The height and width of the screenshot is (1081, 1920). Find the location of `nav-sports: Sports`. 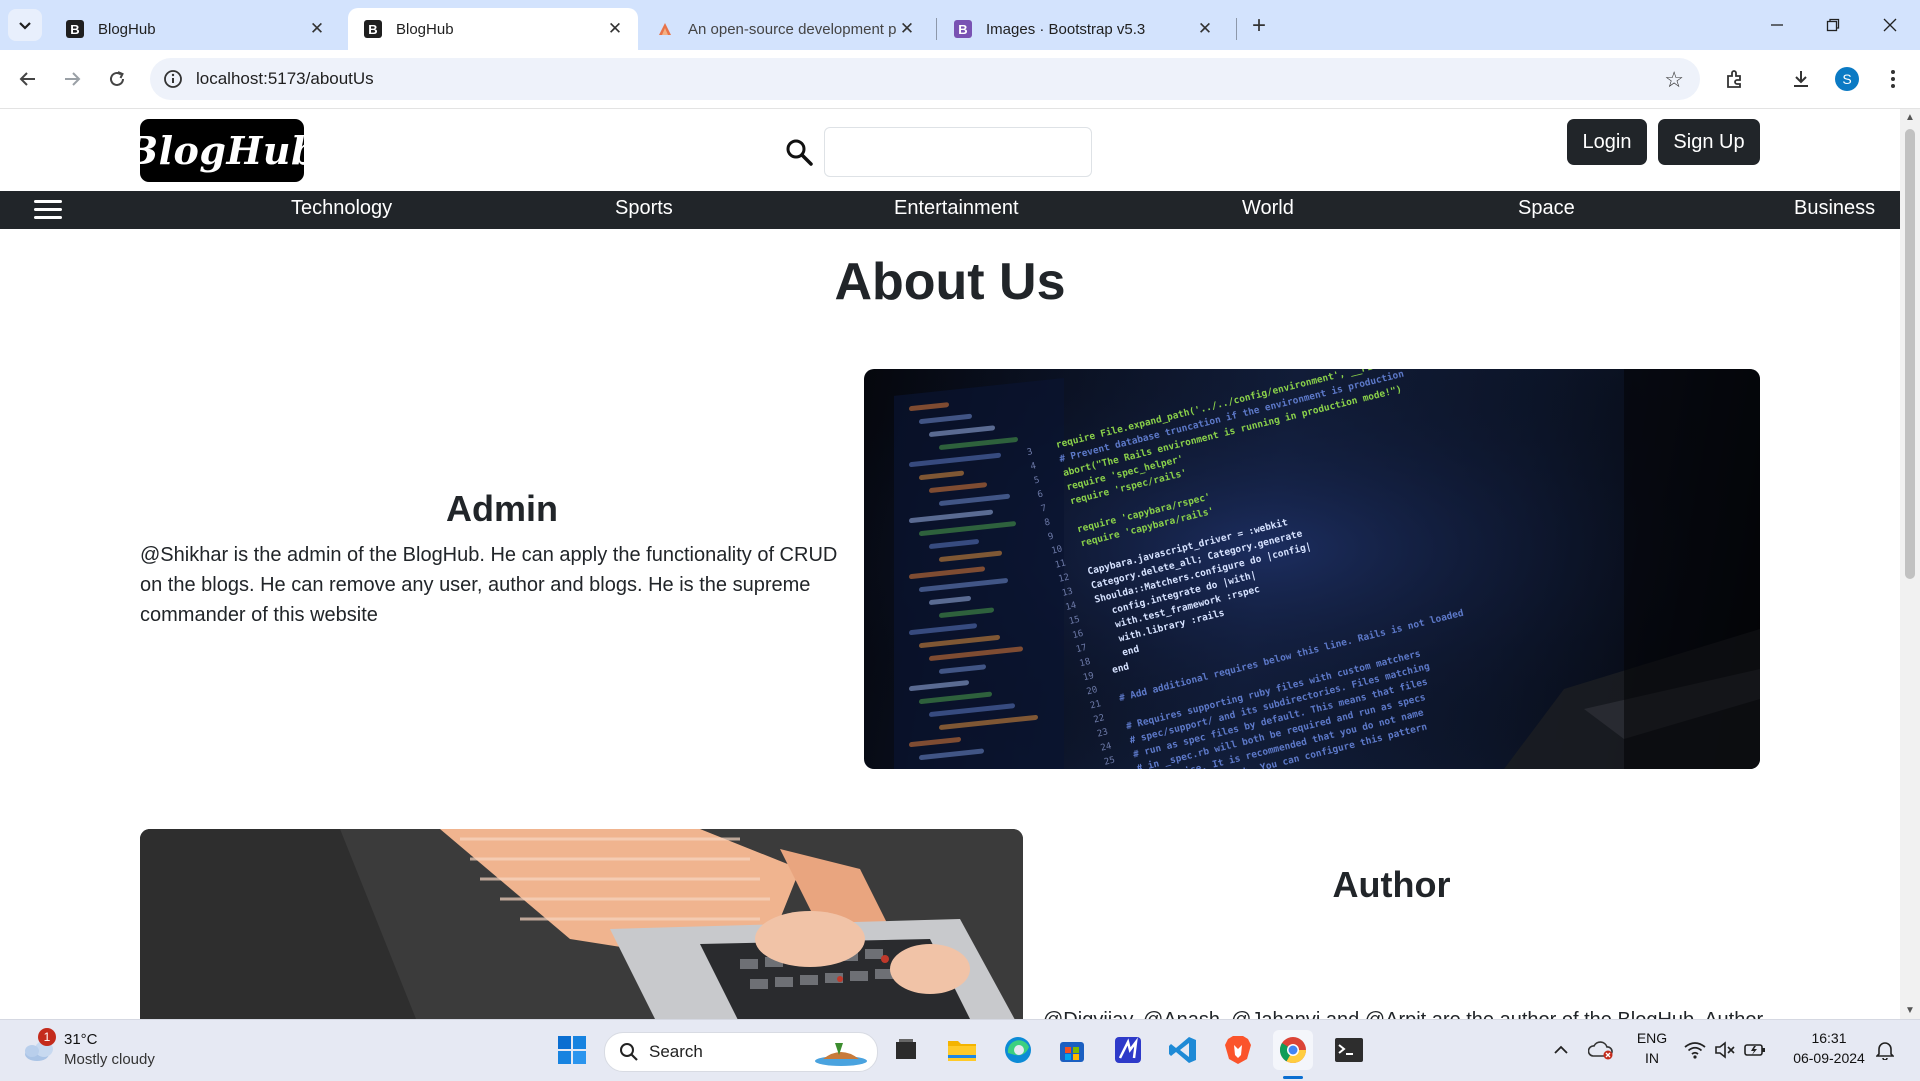

nav-sports: Sports is located at coordinates (644, 208).